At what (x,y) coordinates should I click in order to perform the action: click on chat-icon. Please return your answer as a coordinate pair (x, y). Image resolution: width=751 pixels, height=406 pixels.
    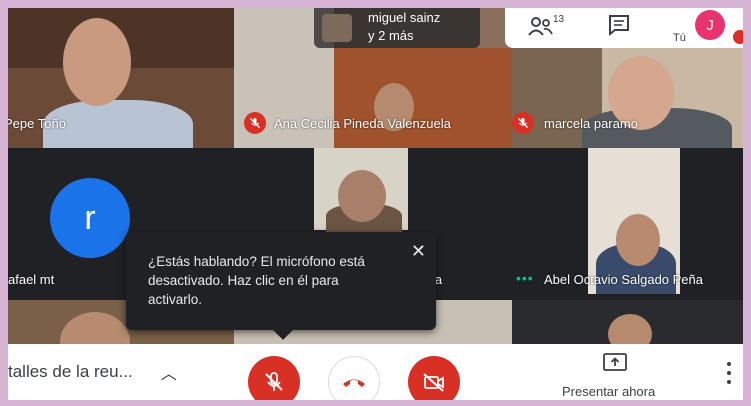
    Looking at the image, I should click on (619, 26).